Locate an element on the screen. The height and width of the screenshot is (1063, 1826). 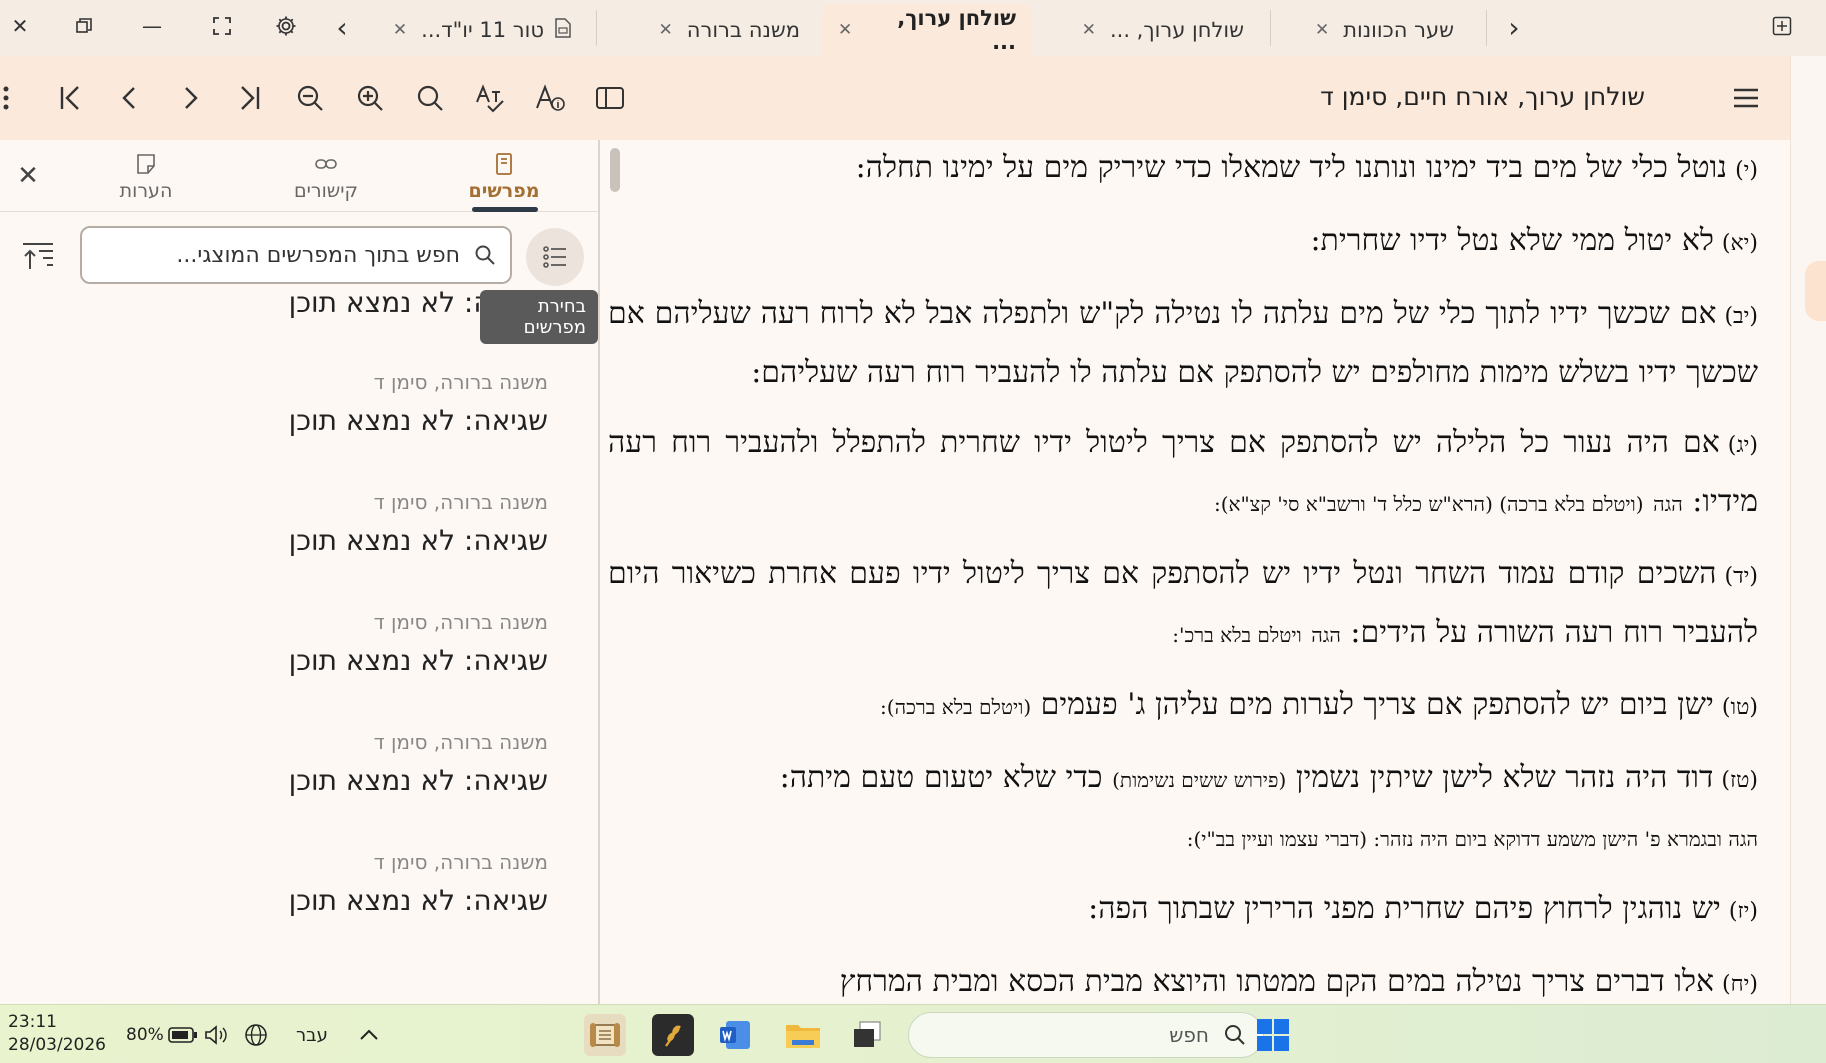
new-tab-button is located at coordinates (1782, 26).